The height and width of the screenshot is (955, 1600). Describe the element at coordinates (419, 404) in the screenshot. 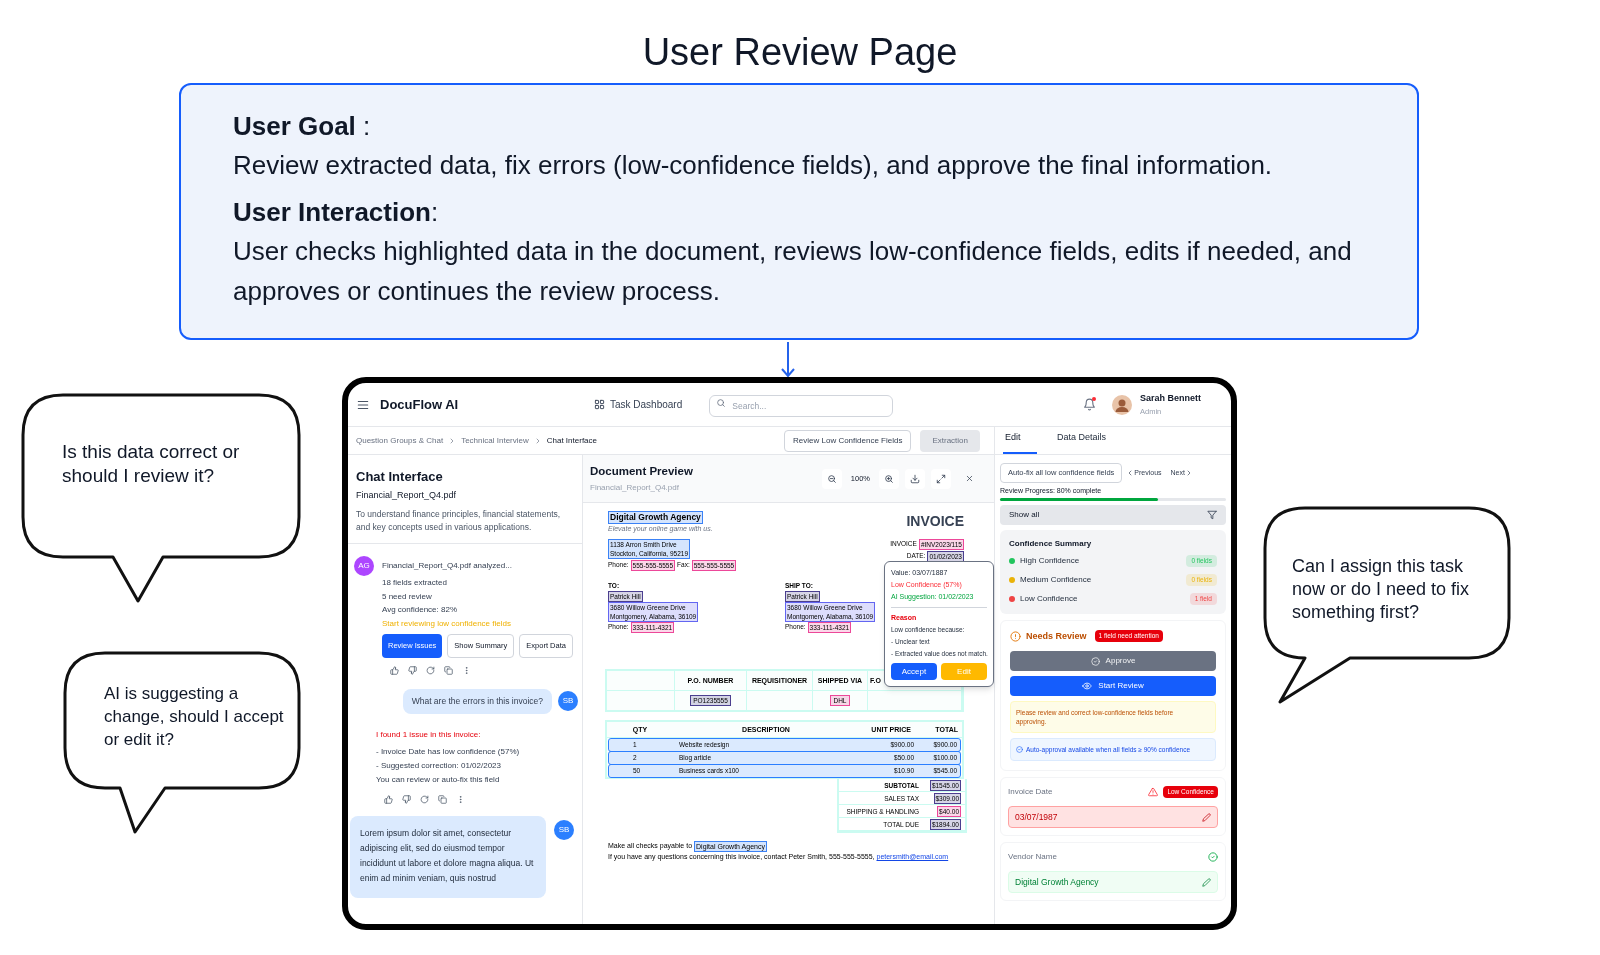

I see `app-logo-text: DocuFlow AI` at that location.